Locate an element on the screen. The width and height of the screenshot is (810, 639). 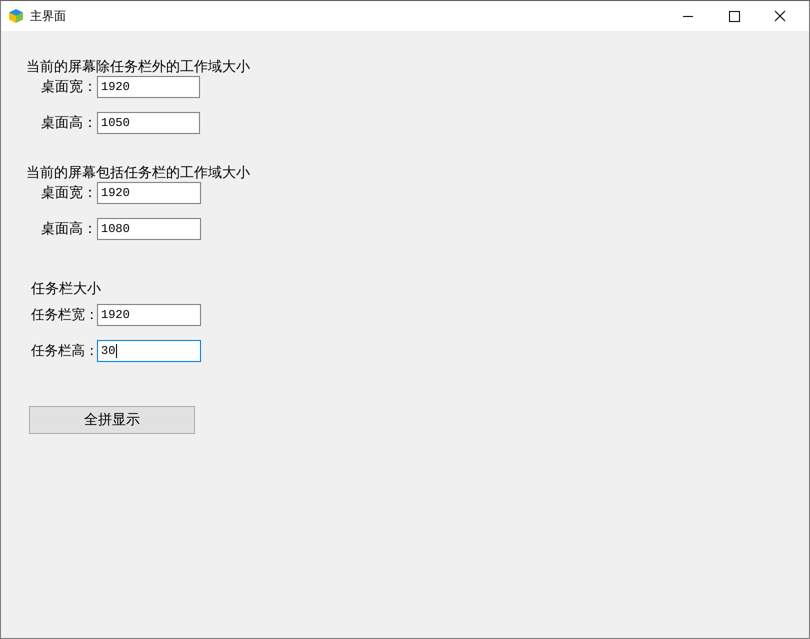
input-field: 30 is located at coordinates (149, 351).